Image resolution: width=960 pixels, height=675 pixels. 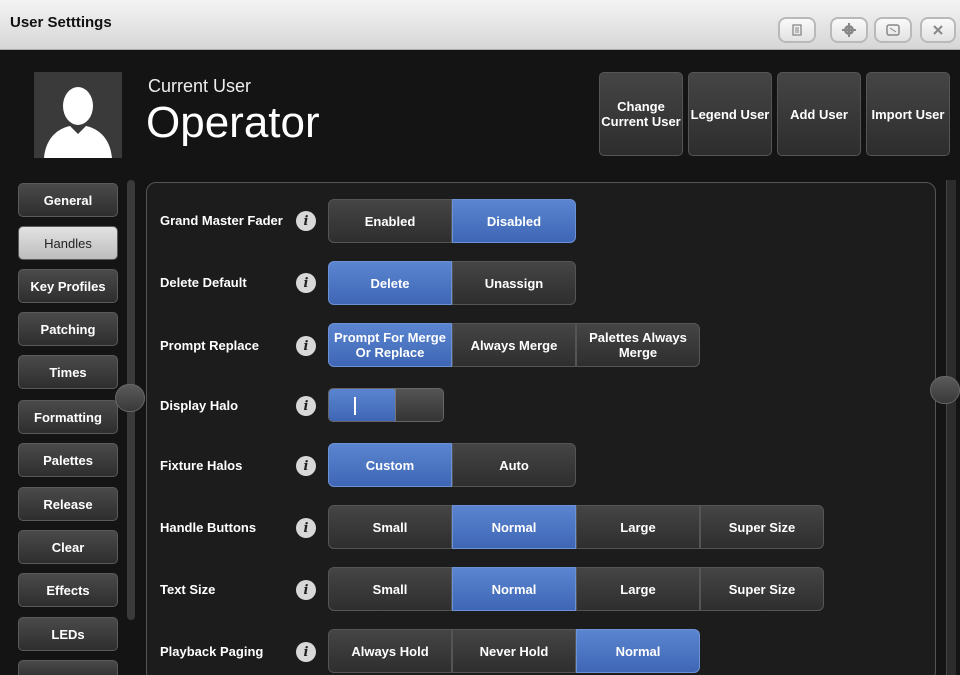 I want to click on sidebar-item-formatting: Formatting, so click(x=68, y=417).